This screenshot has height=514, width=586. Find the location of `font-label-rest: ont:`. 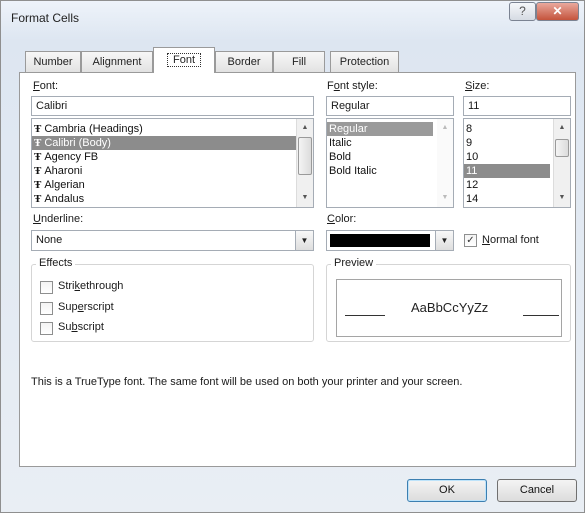

font-label-rest: ont: is located at coordinates (49, 86).